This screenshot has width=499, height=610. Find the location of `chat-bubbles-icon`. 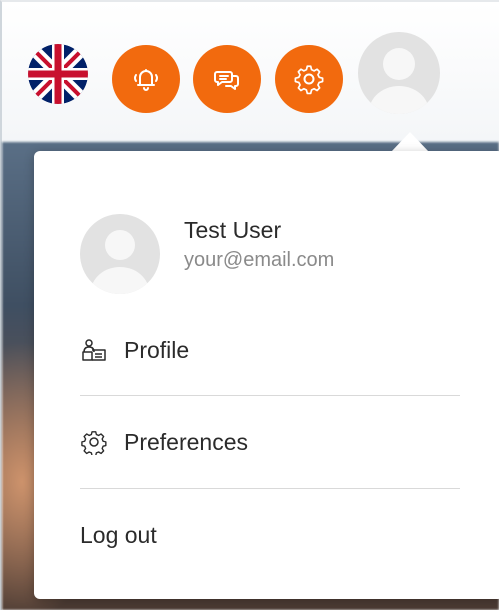

chat-bubbles-icon is located at coordinates (226, 80).